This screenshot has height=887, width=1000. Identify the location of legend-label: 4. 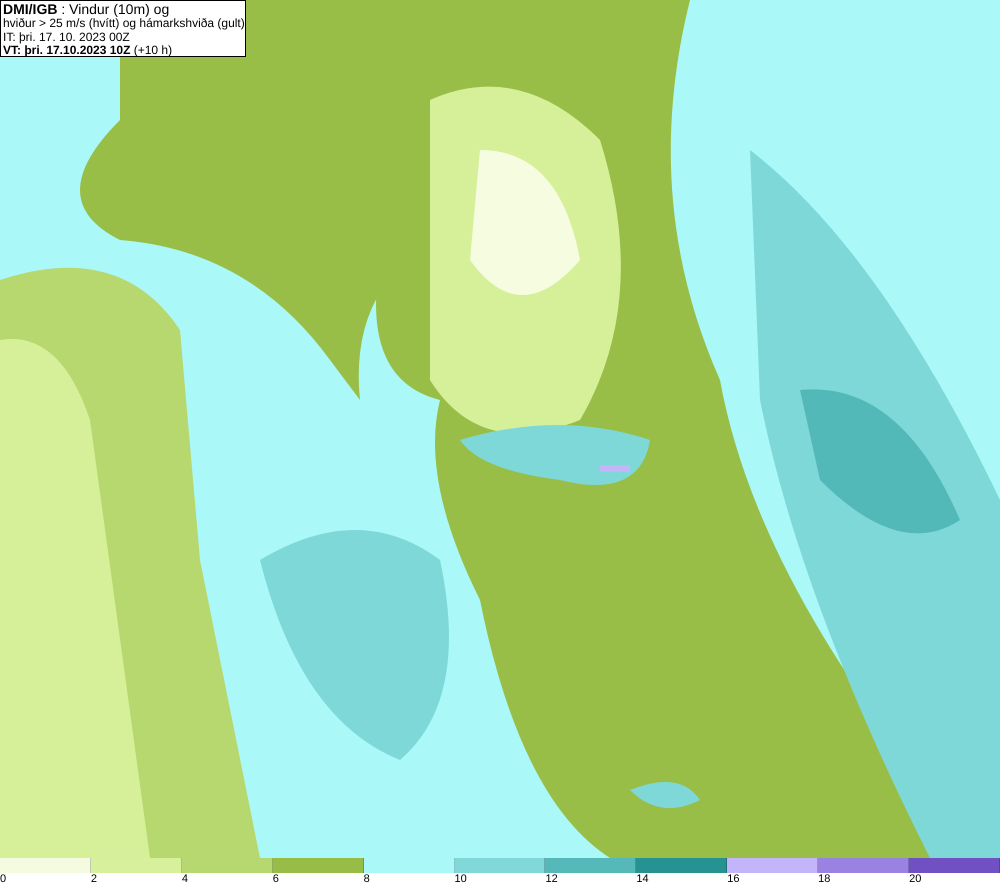
(185, 879).